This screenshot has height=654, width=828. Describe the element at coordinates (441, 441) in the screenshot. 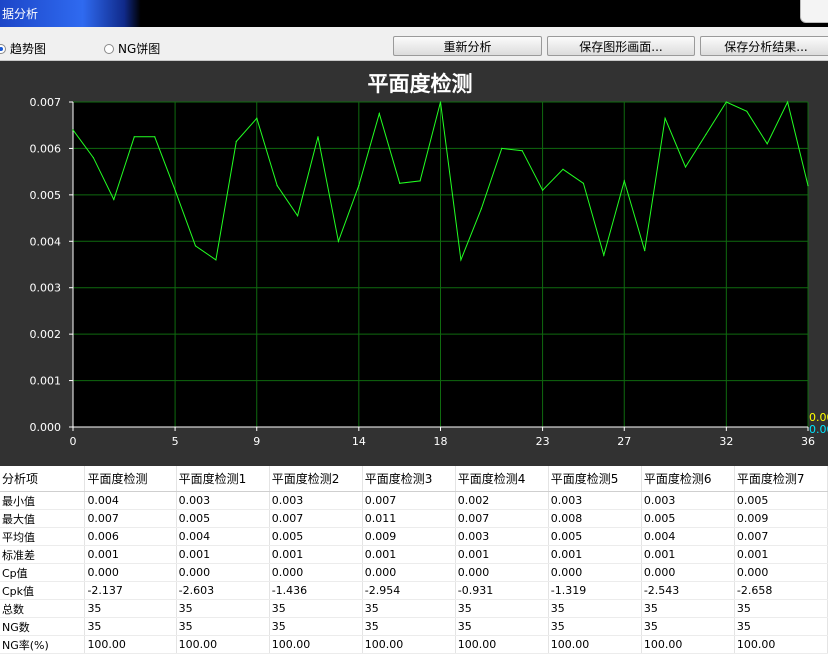

I see `x-tick-label: 18` at that location.